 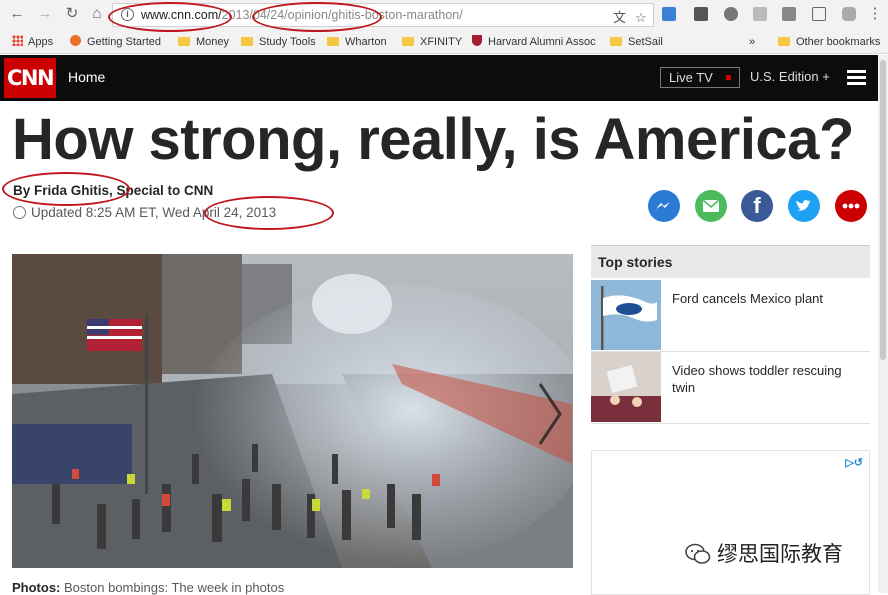 I want to click on live-tv-label: Live TV, so click(x=691, y=77).